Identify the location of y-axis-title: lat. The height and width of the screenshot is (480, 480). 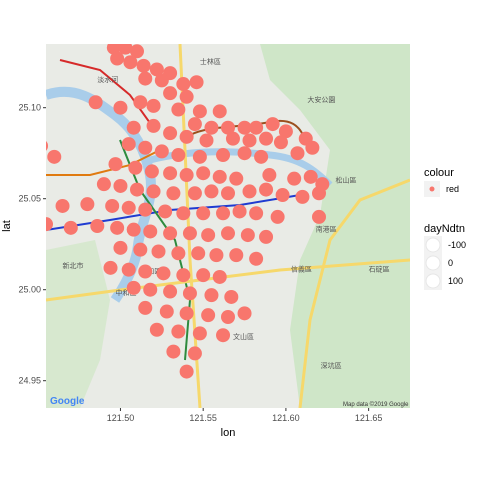
(7, 226).